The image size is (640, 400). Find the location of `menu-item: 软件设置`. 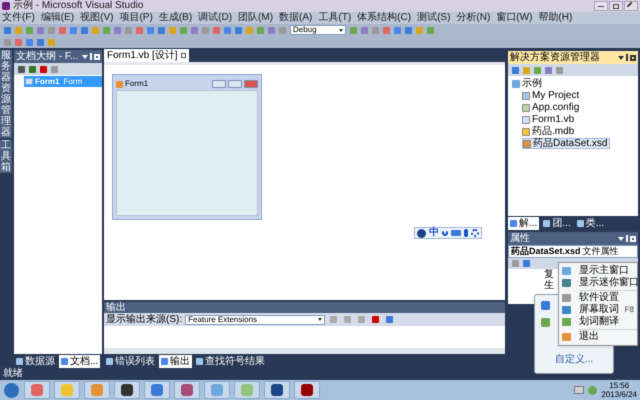

menu-item: 软件设置 is located at coordinates (598, 298).